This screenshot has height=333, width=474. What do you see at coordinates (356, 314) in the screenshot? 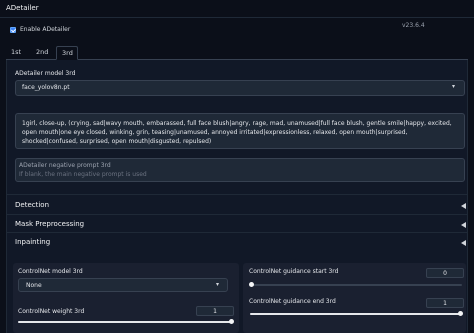
I see `guidance-end-slider-fill` at bounding box center [356, 314].